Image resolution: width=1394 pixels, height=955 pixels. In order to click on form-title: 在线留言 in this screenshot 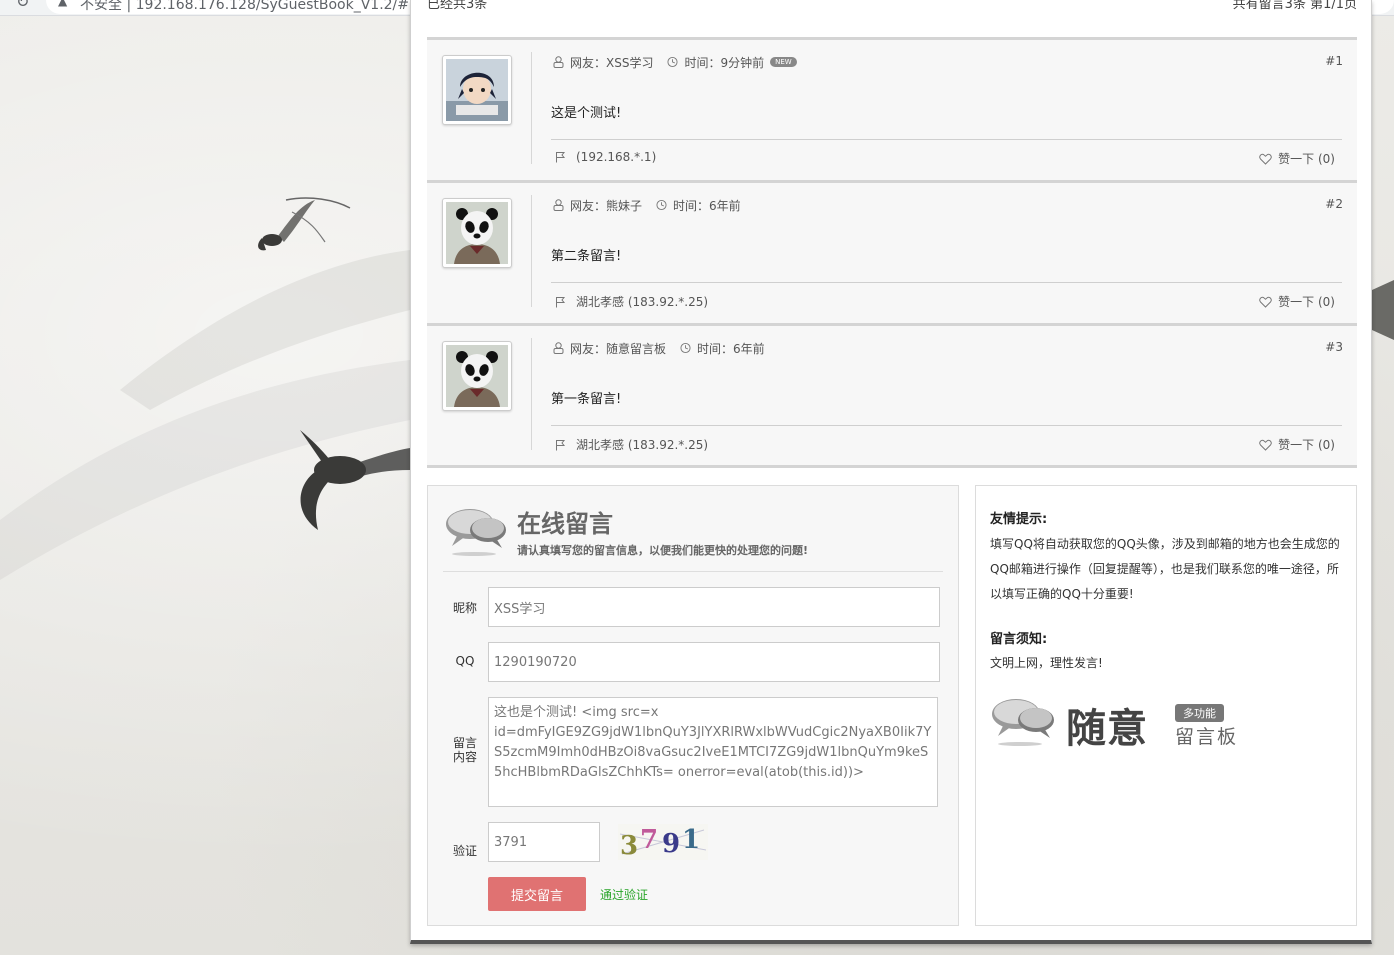, I will do `click(565, 524)`.